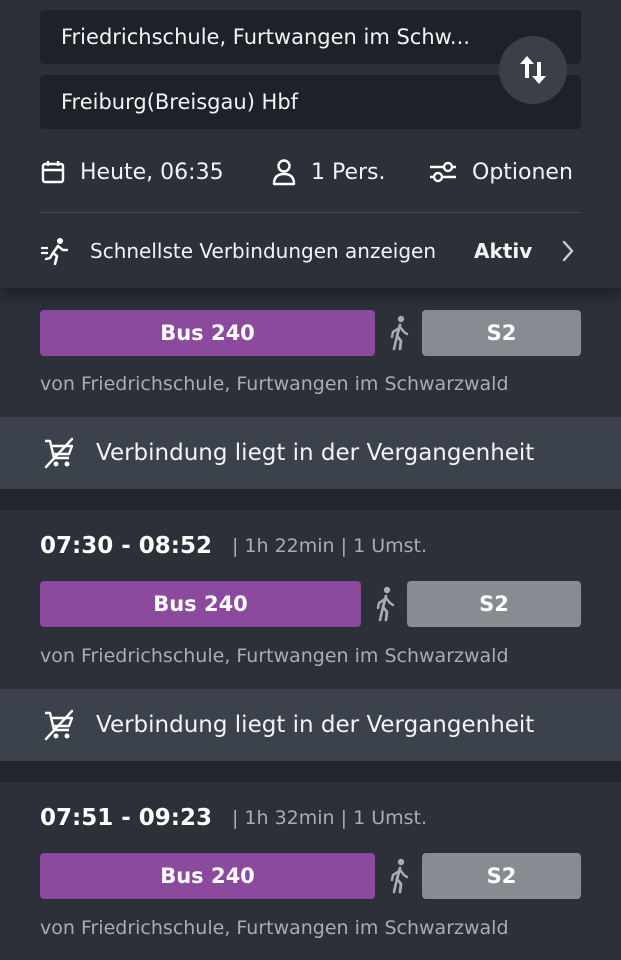 This screenshot has width=621, height=960. I want to click on duration-transfers: | 1h 32min | 1 Umst., so click(329, 818).